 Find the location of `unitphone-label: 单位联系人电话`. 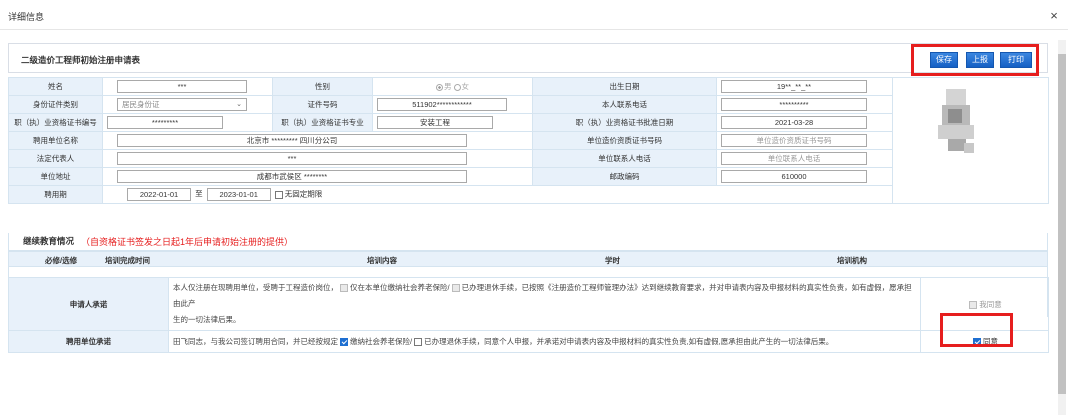

unitphone-label: 单位联系人电话 is located at coordinates (624, 158).